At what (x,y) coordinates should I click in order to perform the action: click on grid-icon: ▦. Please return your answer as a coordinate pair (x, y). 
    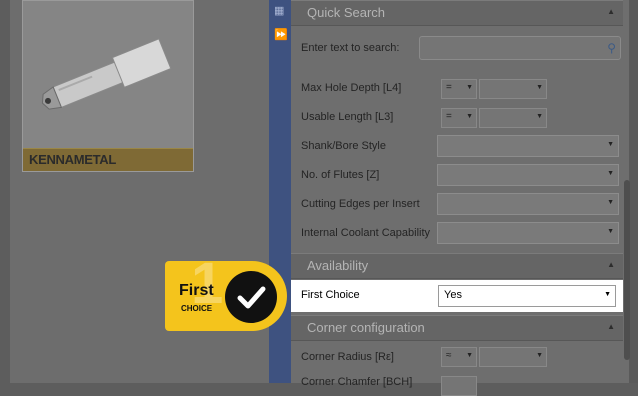
    Looking at the image, I should click on (279, 10).